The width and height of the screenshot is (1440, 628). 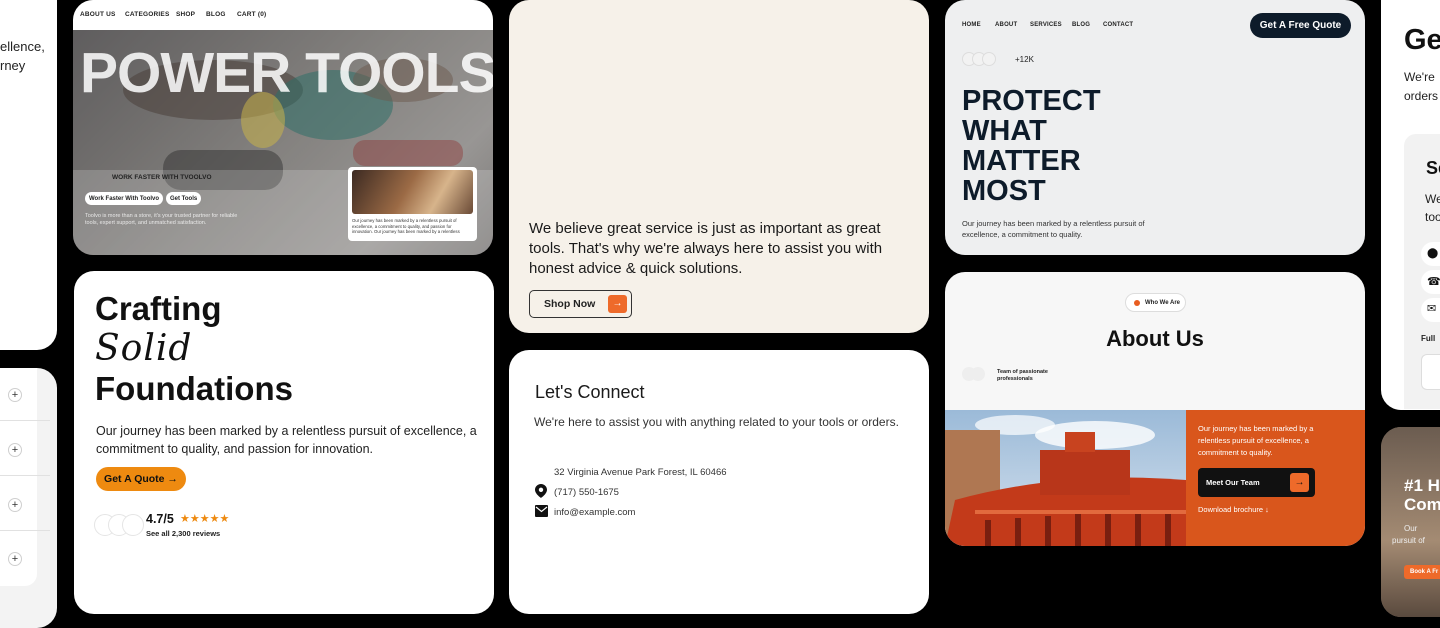 I want to click on protect-title-line-3: MATTER, so click(x=1021, y=161).